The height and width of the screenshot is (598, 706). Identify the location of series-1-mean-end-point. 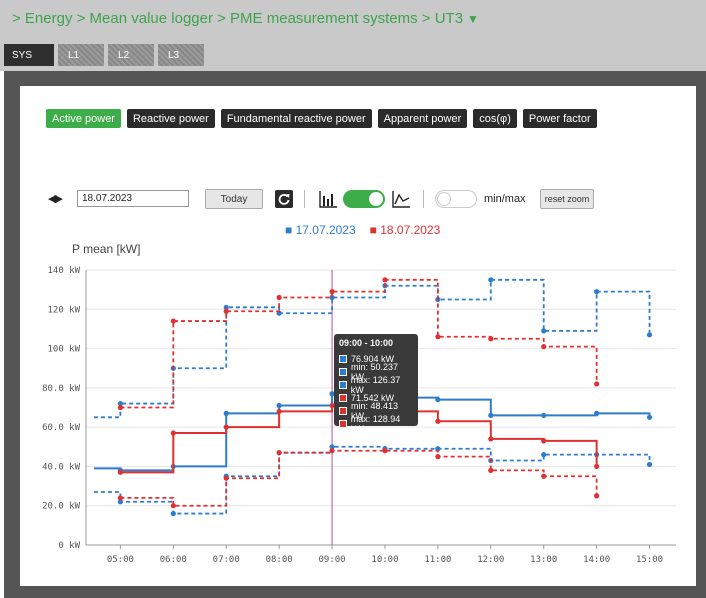
(649, 417).